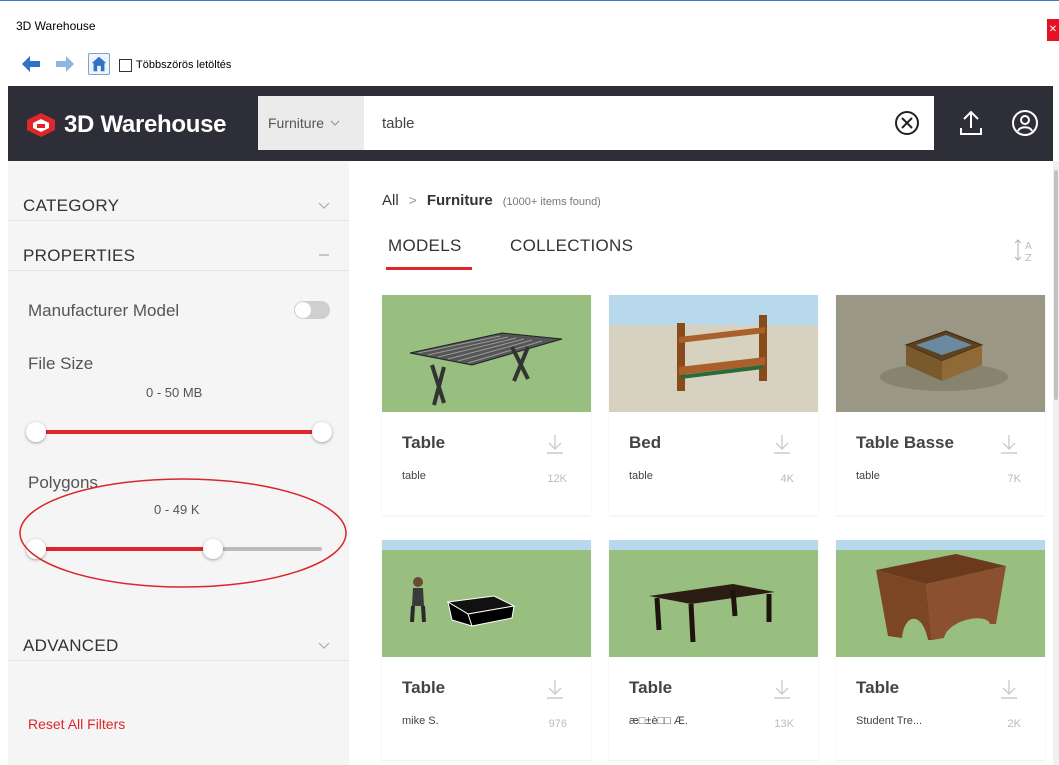 The height and width of the screenshot is (765, 1059). I want to click on logo-text: 3D Warehouse, so click(145, 124).